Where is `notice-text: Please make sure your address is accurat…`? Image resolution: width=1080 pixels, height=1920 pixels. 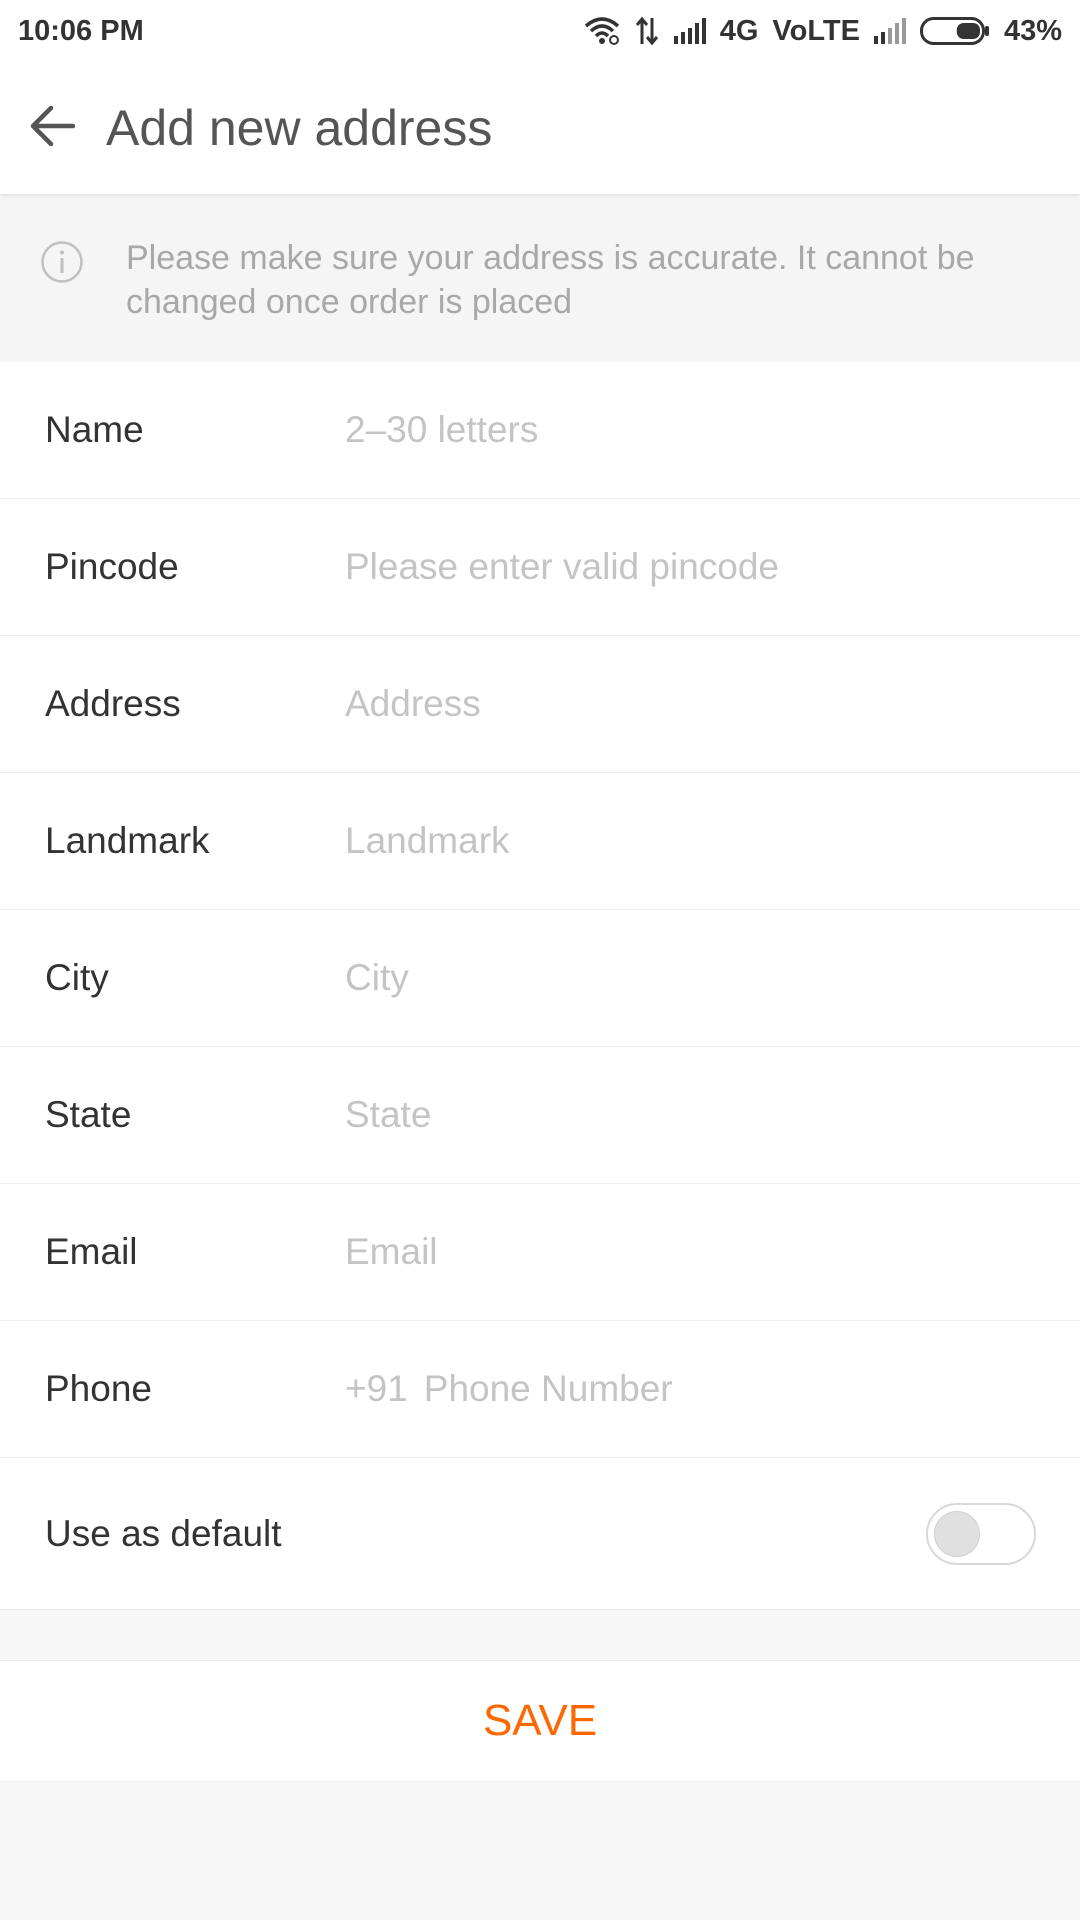 notice-text: Please make sure your address is accurat… is located at coordinates (550, 280).